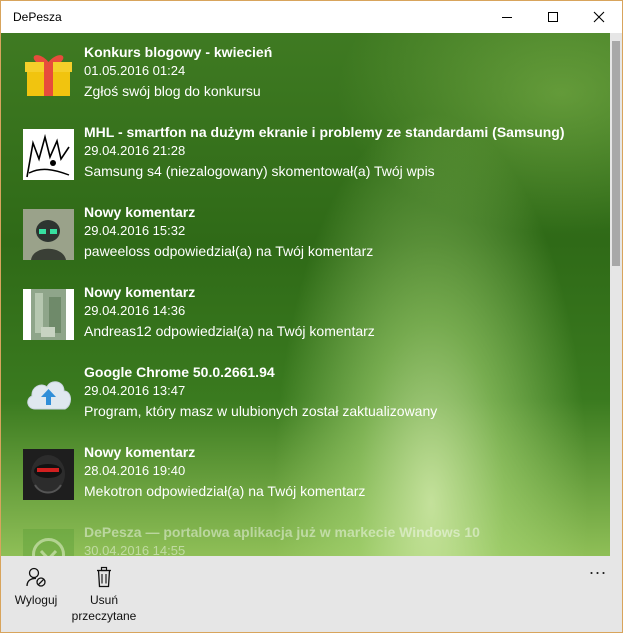  What do you see at coordinates (135, 310) in the screenshot?
I see `item-date: 29.04.2016 14:36` at bounding box center [135, 310].